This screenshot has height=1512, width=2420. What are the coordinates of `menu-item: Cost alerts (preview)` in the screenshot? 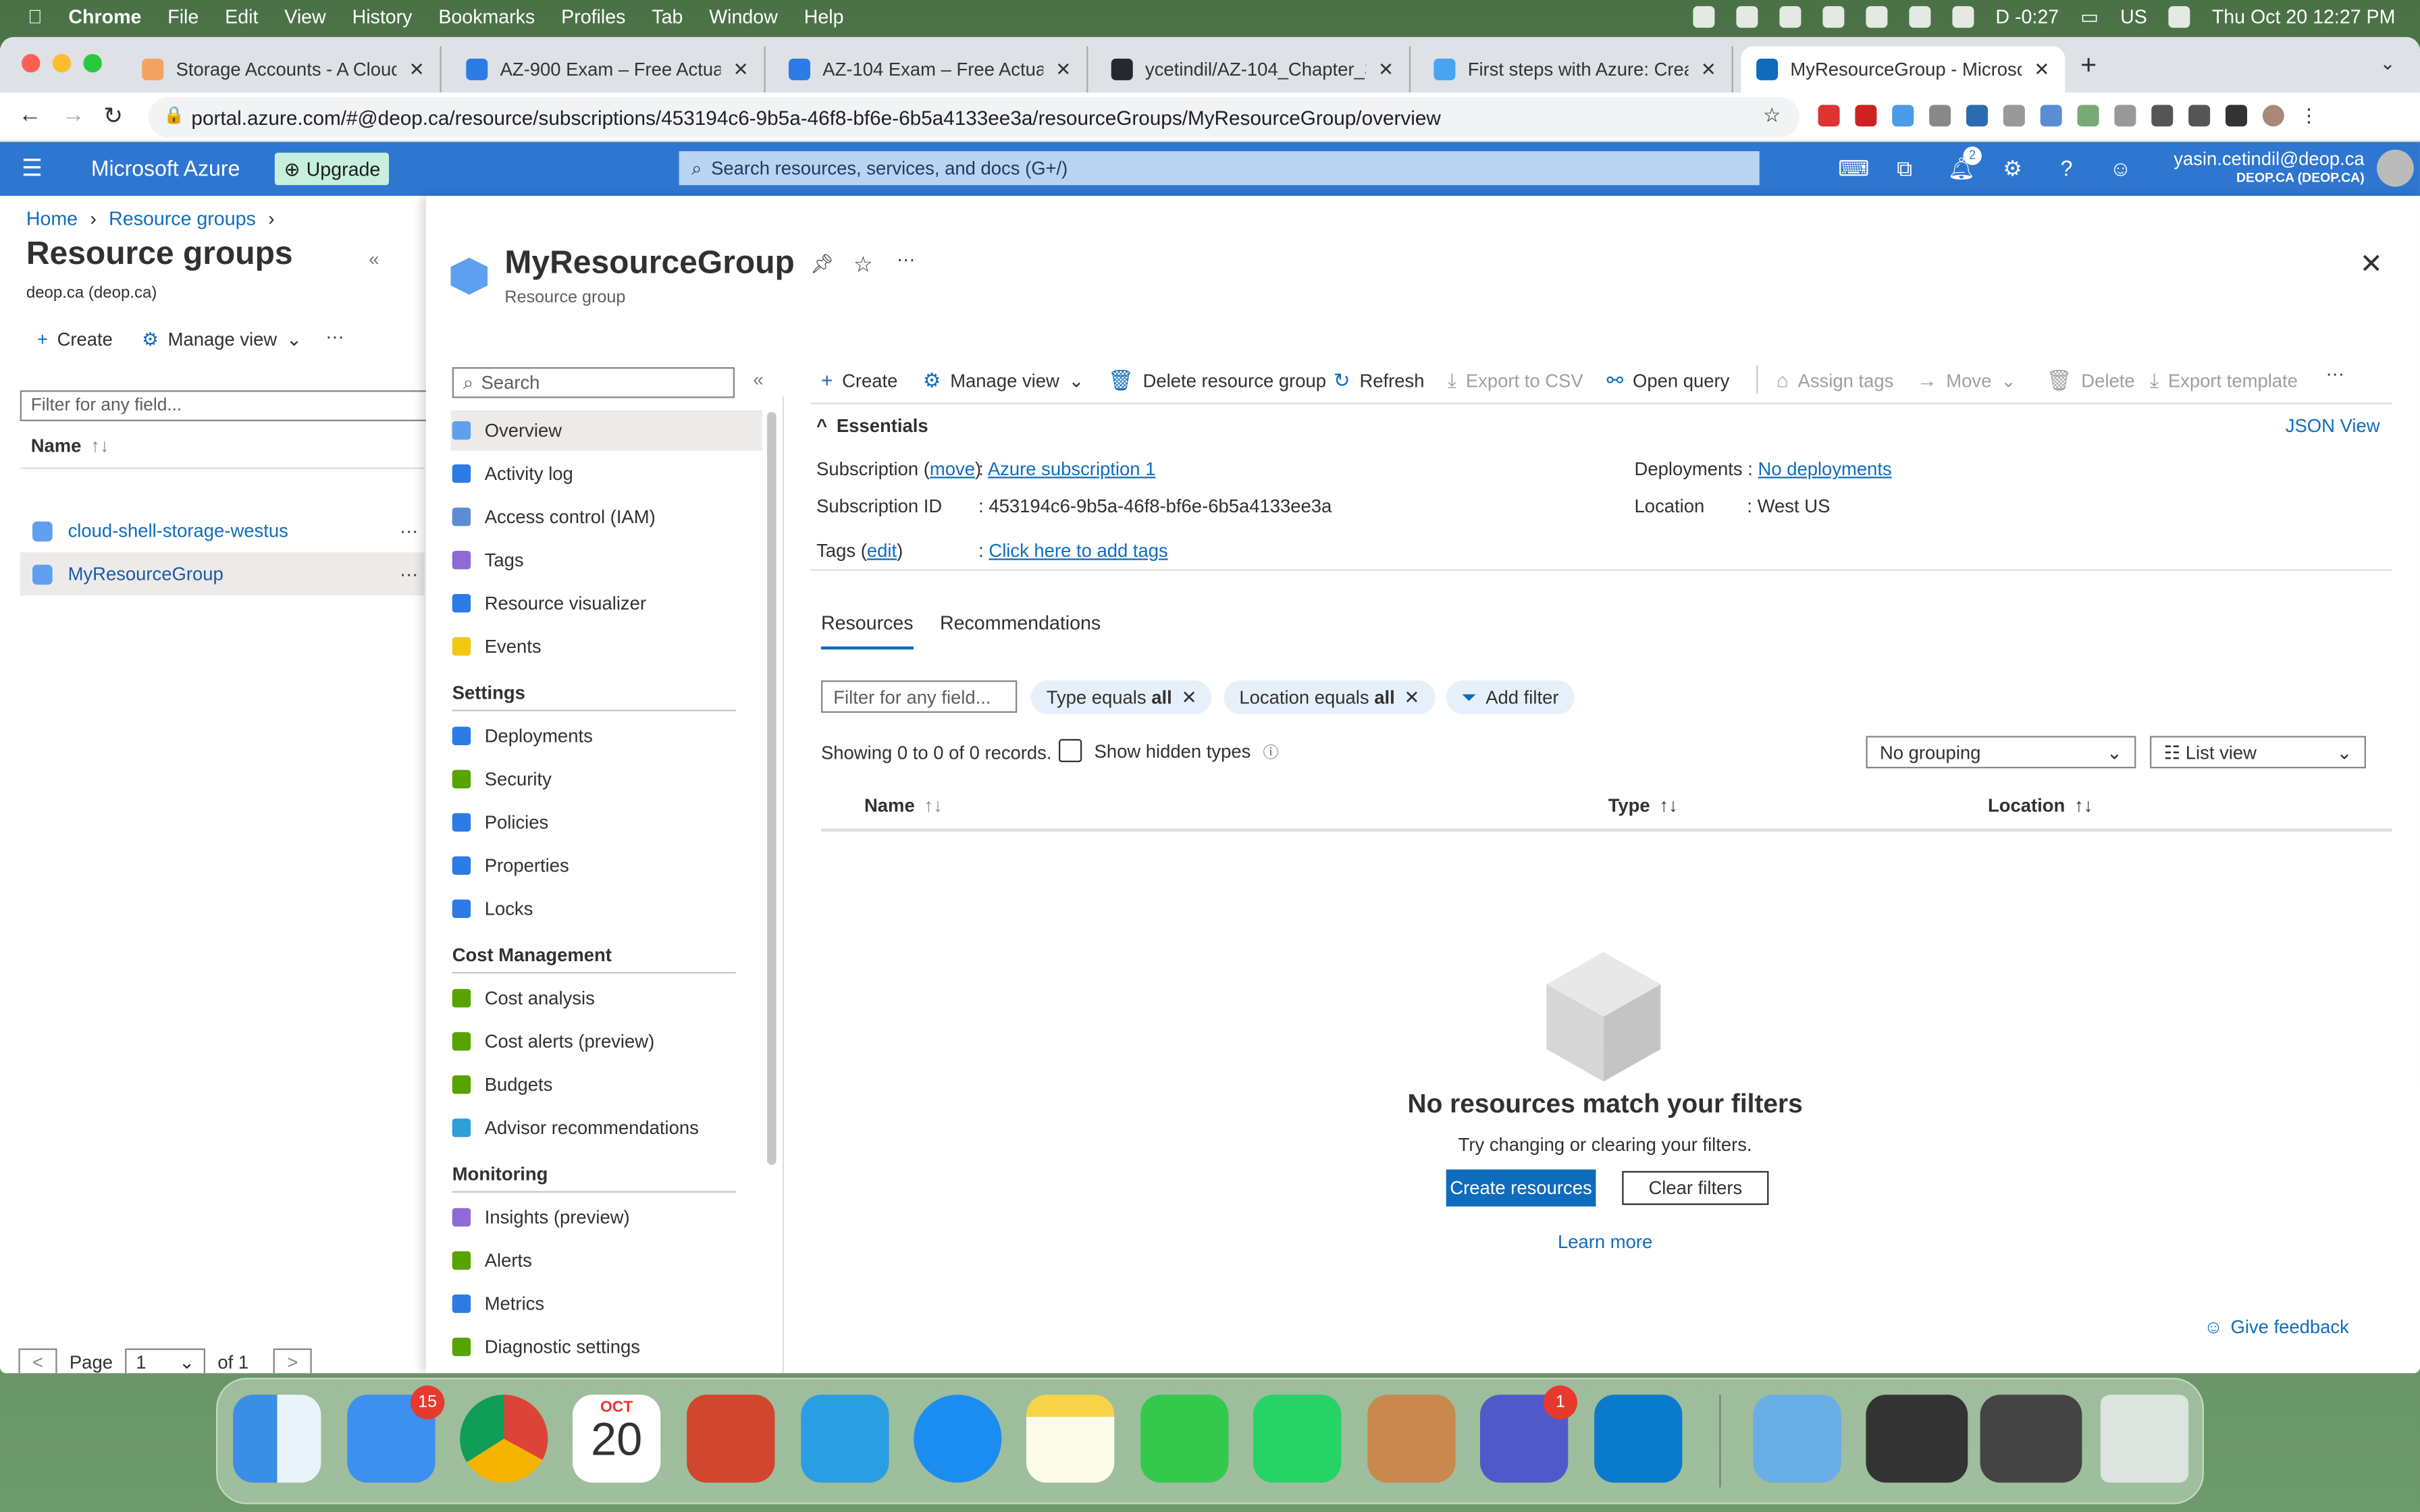 It's located at (606, 1041).